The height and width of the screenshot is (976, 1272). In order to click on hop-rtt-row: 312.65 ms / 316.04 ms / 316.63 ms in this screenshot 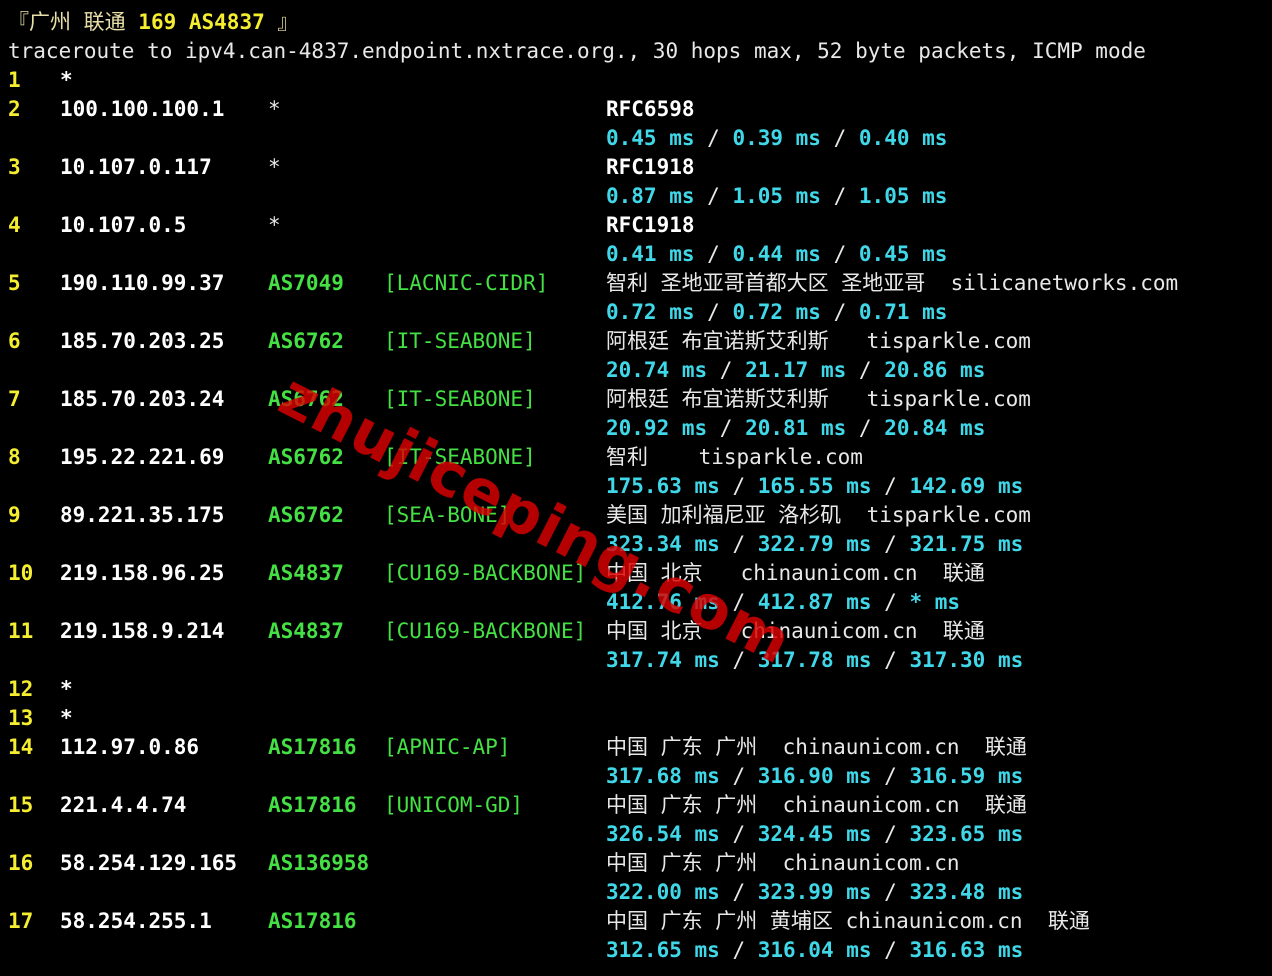, I will do `click(638, 950)`.